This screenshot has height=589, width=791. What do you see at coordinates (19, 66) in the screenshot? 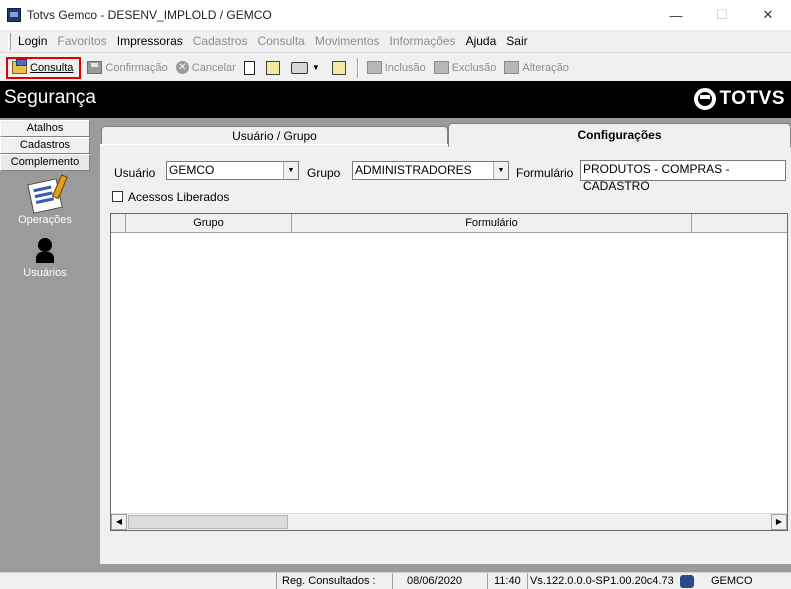
I see `open-folder-icon` at bounding box center [19, 66].